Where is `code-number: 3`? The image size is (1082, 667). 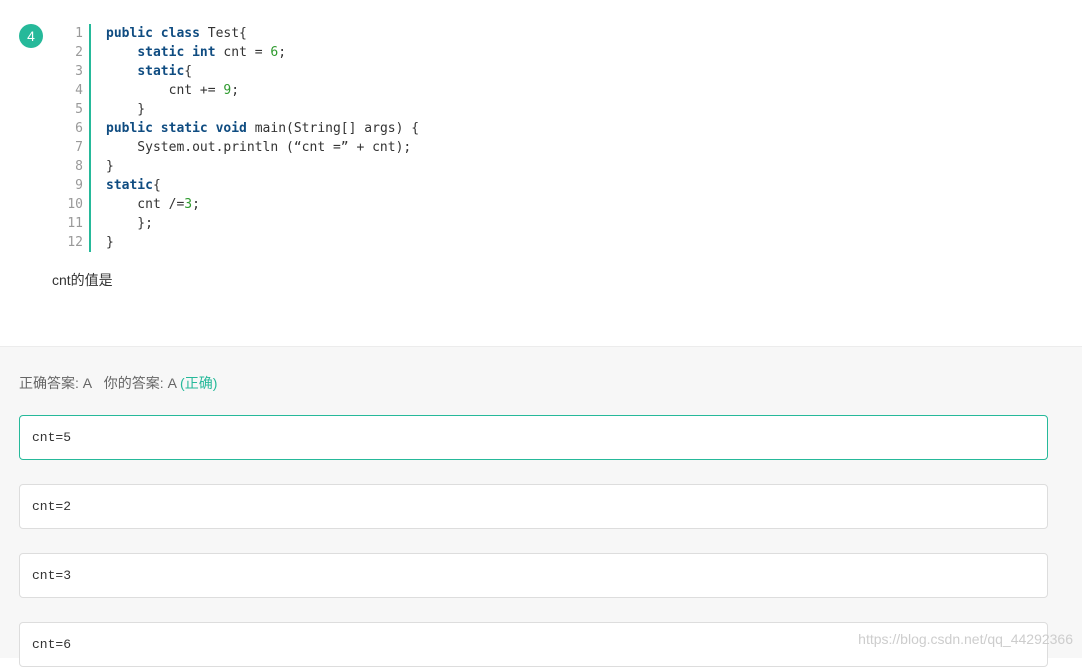
code-number: 3 is located at coordinates (188, 204).